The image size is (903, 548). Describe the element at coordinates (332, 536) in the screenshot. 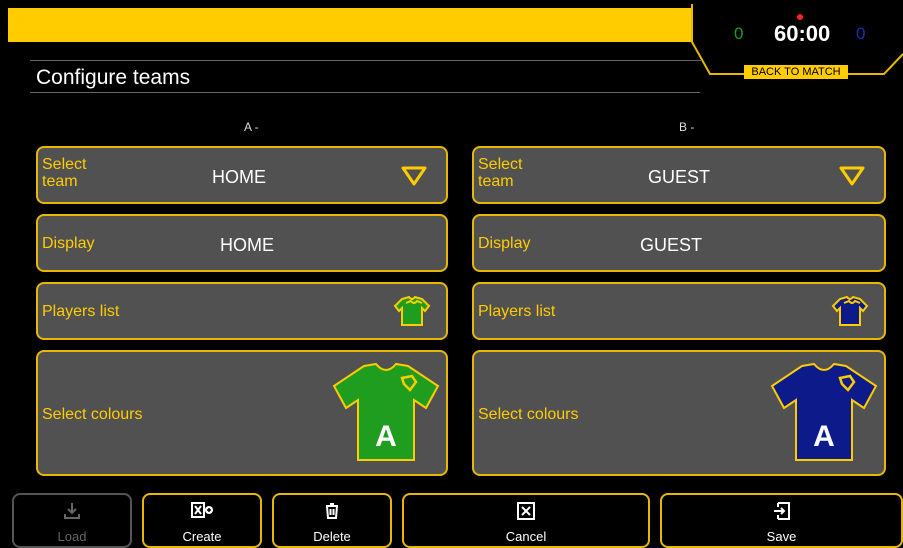

I see `delete-label: Delete` at that location.